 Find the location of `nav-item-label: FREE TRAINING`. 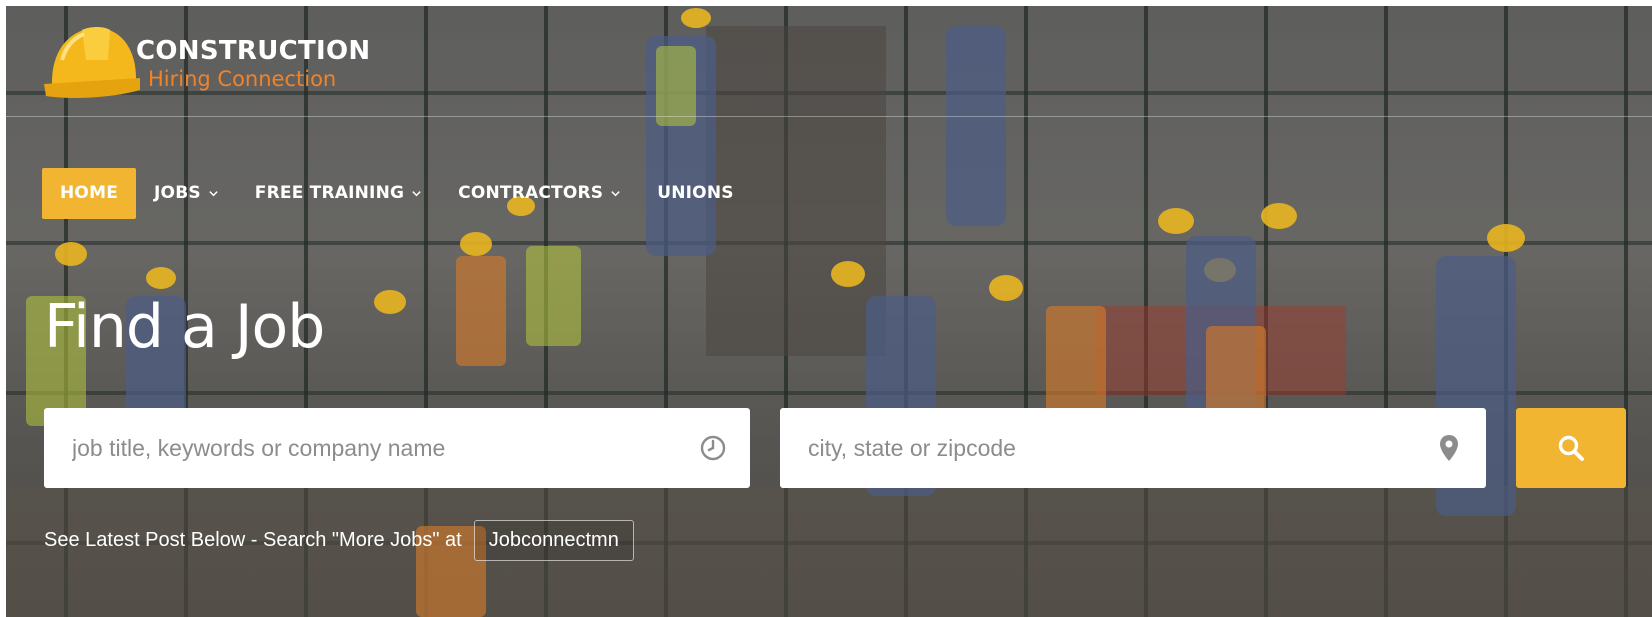

nav-item-label: FREE TRAINING is located at coordinates (329, 193).